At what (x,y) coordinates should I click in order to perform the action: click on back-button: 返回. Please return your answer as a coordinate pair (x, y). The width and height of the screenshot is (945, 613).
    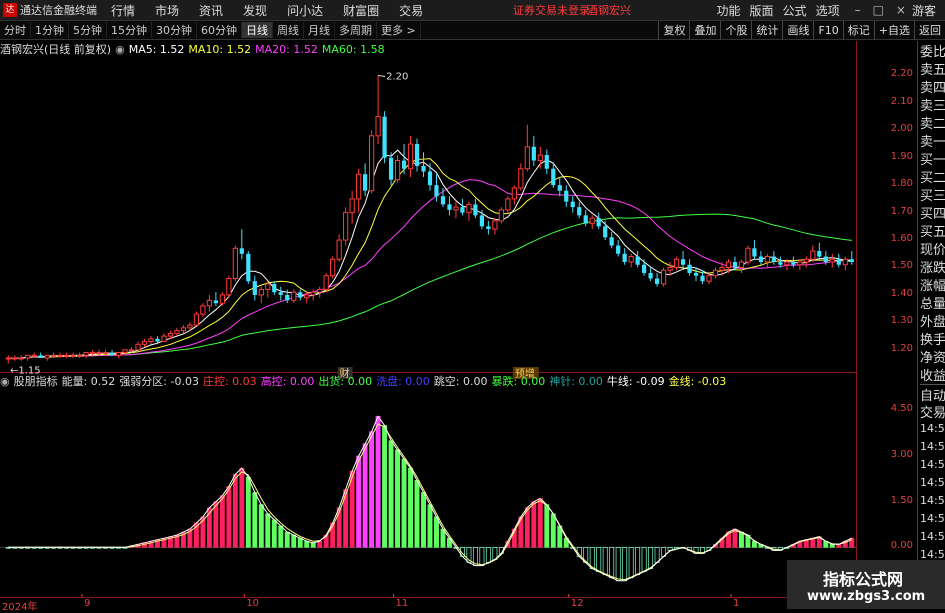
    Looking at the image, I should click on (929, 30).